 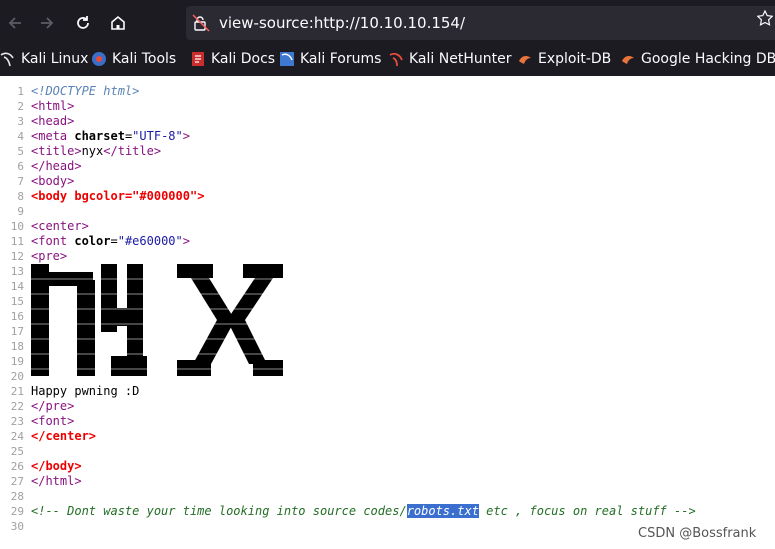 I want to click on line-number: 9, so click(x=20, y=211).